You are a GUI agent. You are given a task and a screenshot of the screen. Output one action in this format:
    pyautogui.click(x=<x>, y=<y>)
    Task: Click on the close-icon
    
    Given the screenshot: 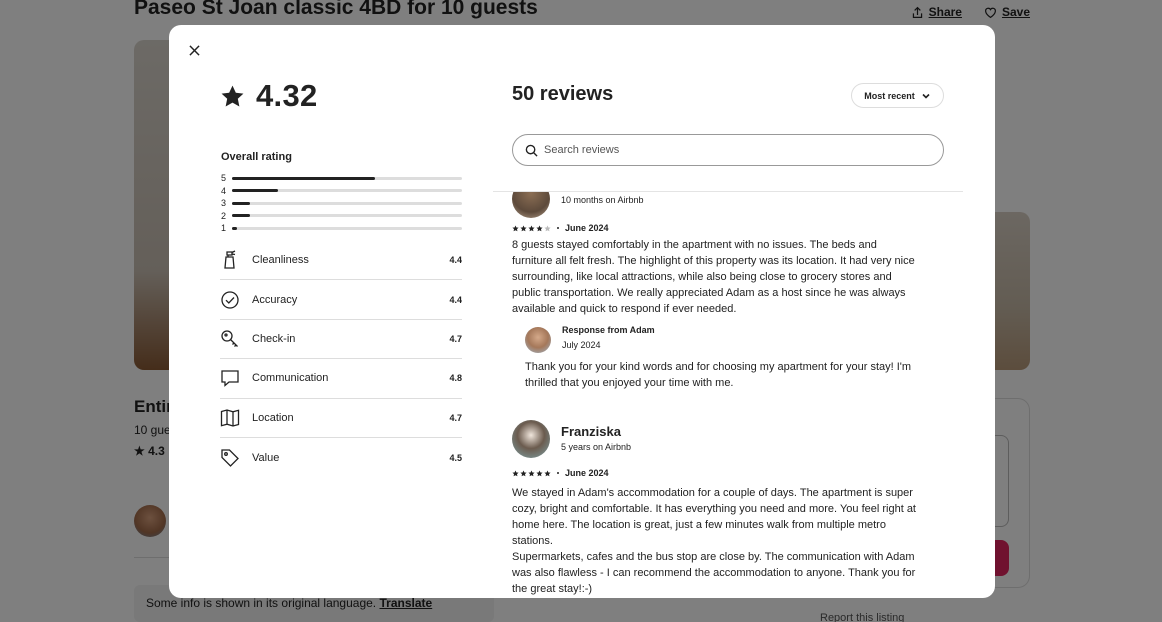 What is the action you would take?
    pyautogui.click(x=194, y=50)
    